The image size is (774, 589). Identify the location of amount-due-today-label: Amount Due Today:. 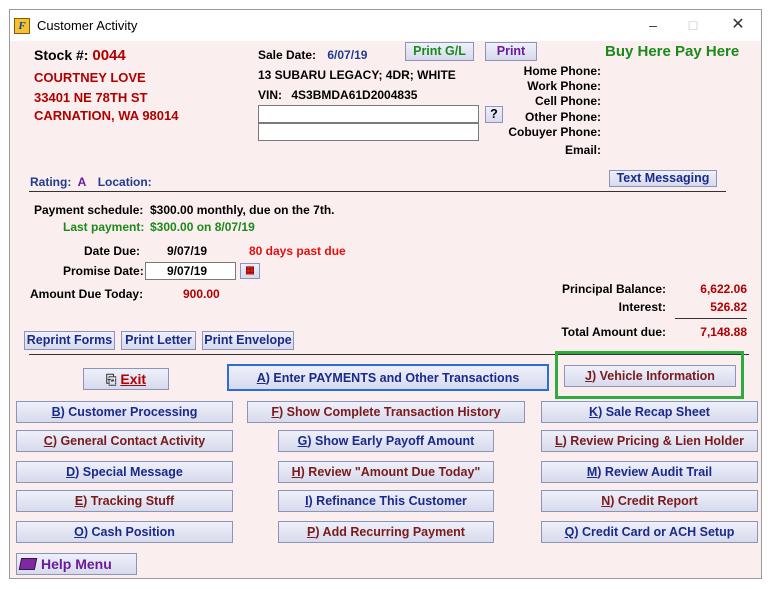
(87, 294).